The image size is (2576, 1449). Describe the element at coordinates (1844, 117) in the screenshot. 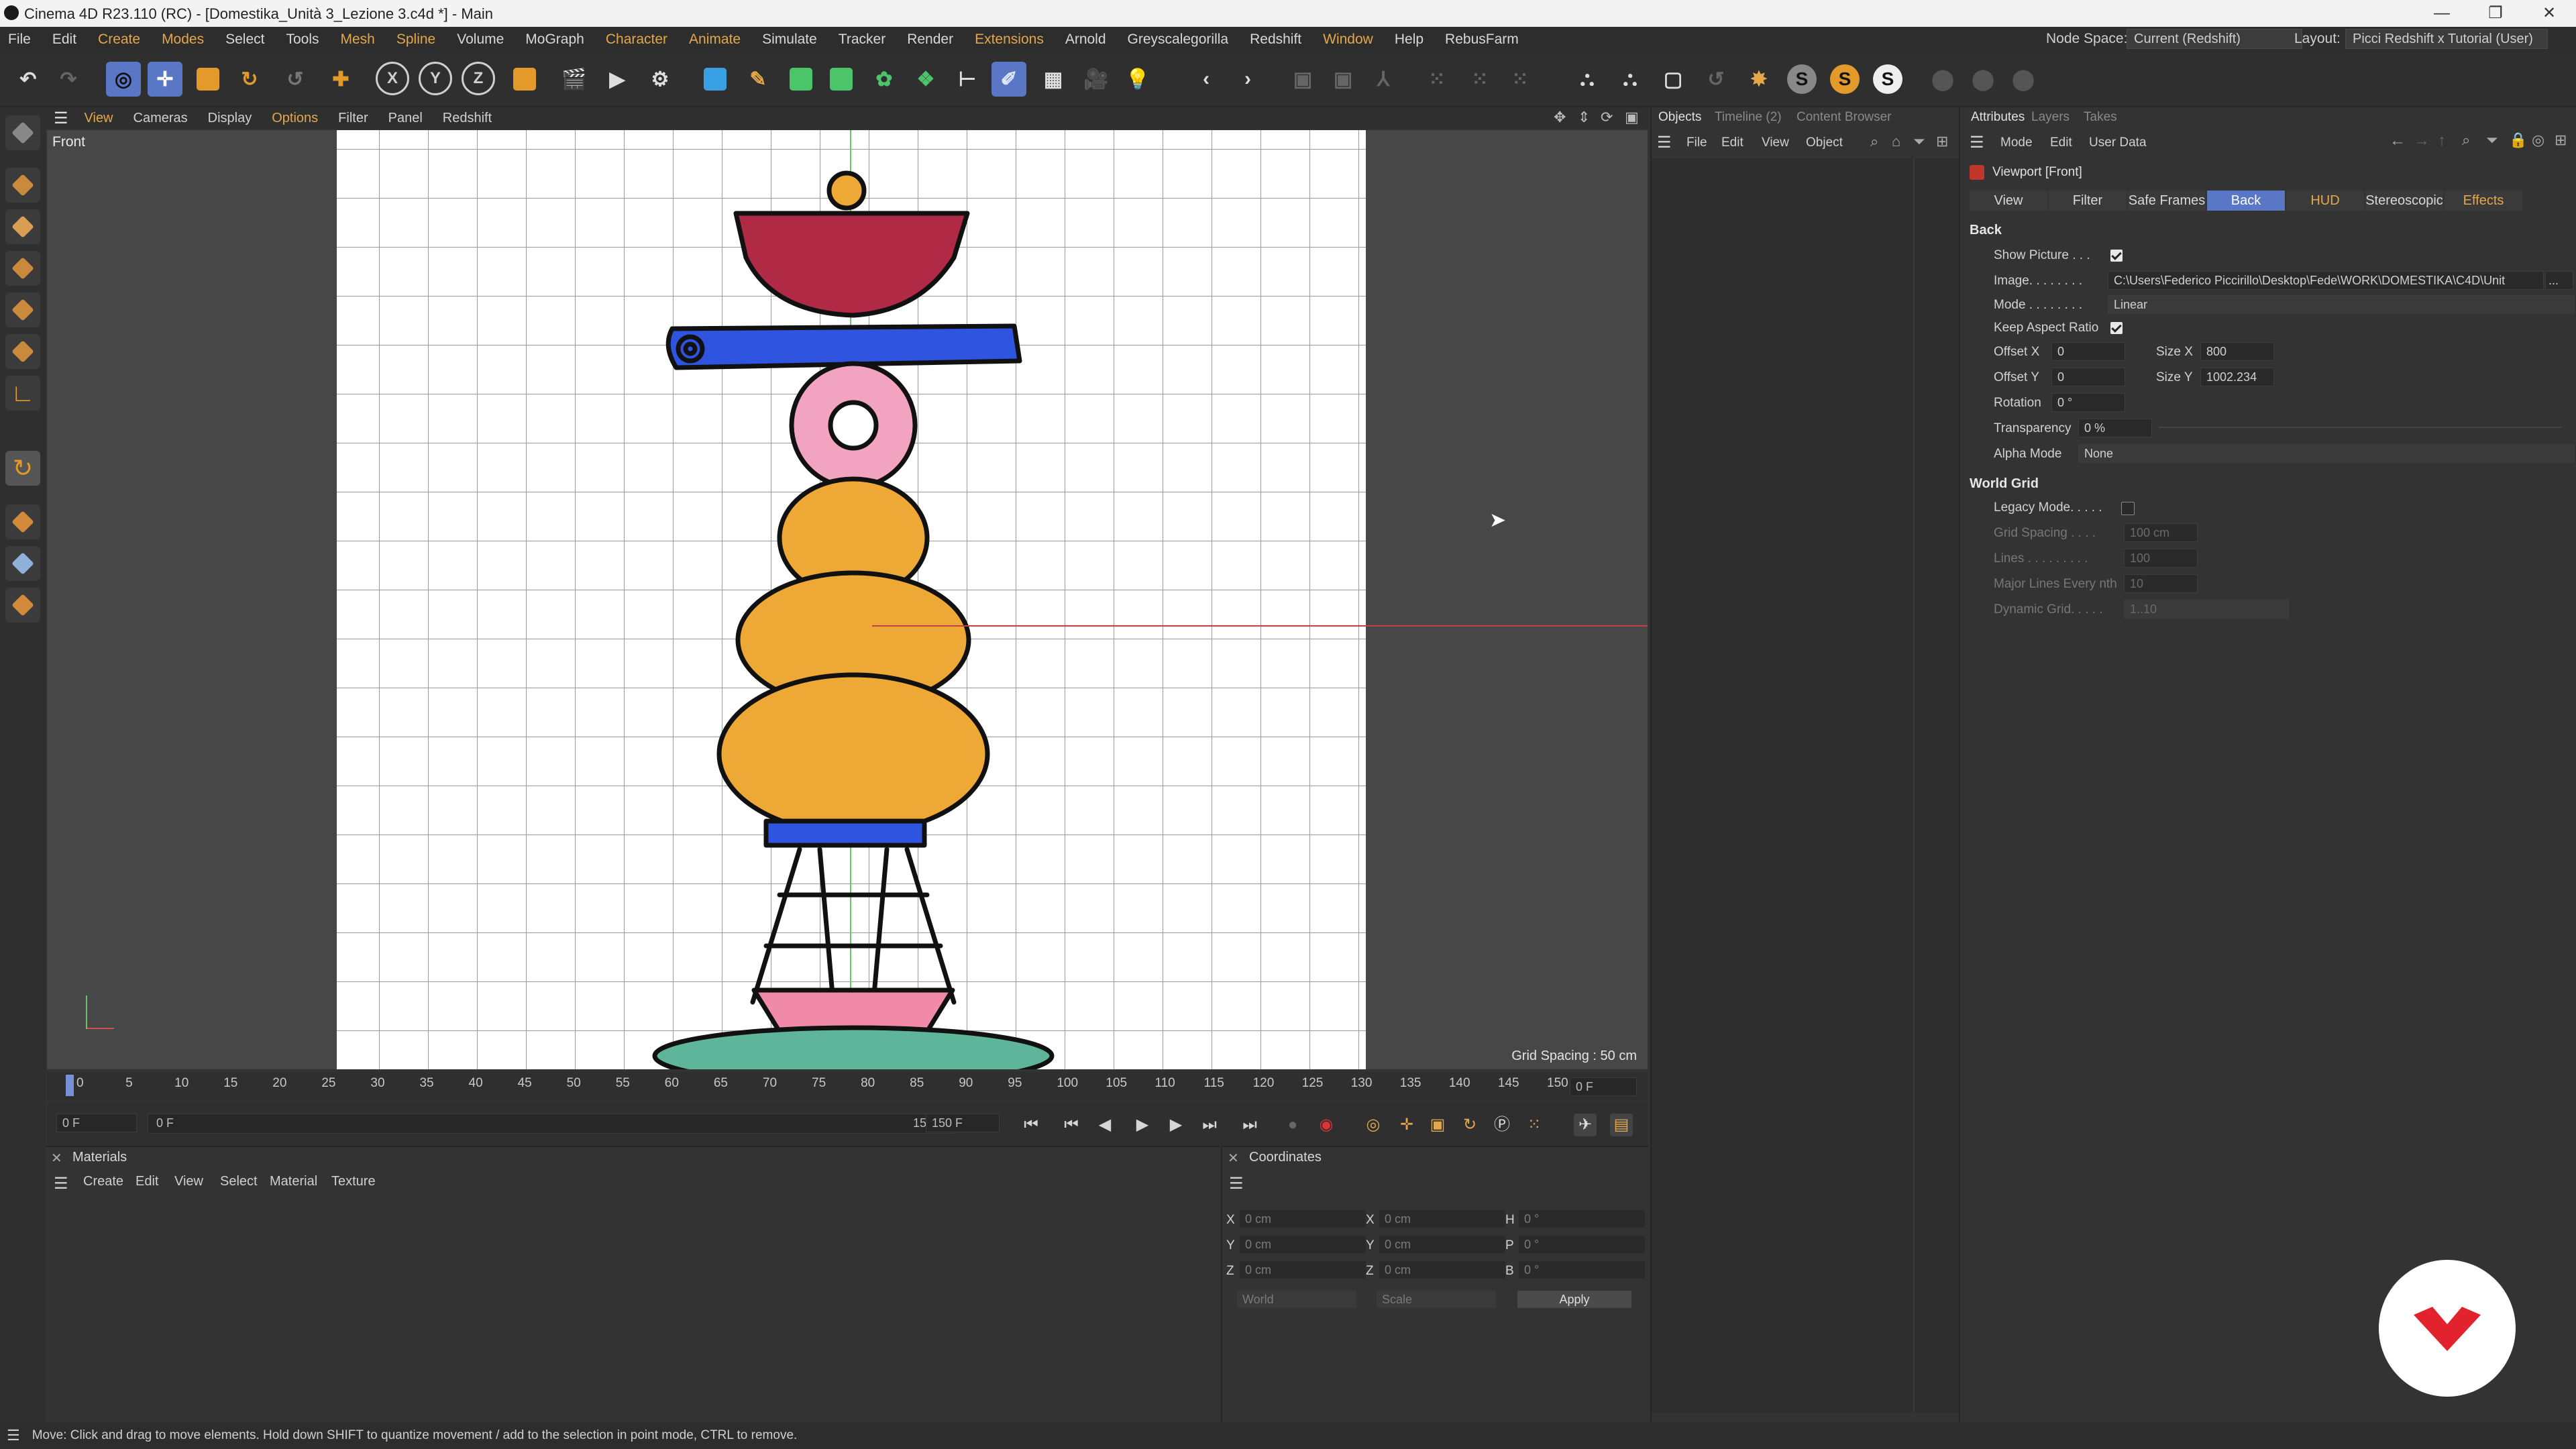

I see `tab-content-browser: Content Browser` at that location.